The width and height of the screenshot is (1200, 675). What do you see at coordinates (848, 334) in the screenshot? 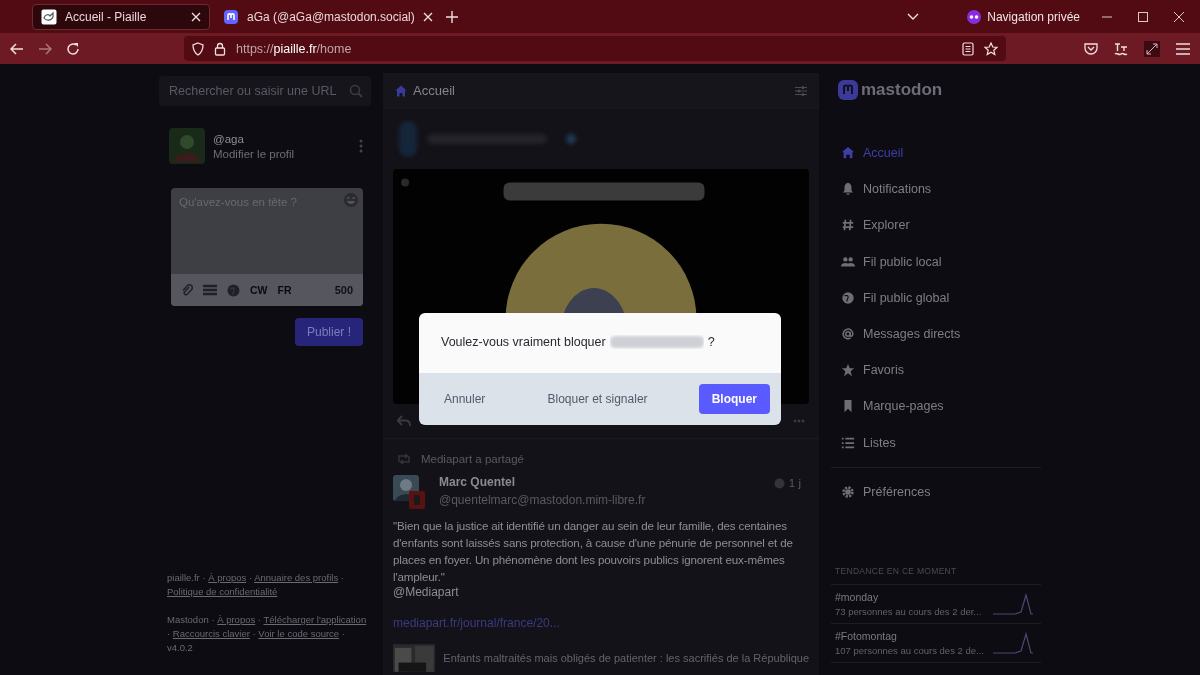
I see `at-sign-icon` at bounding box center [848, 334].